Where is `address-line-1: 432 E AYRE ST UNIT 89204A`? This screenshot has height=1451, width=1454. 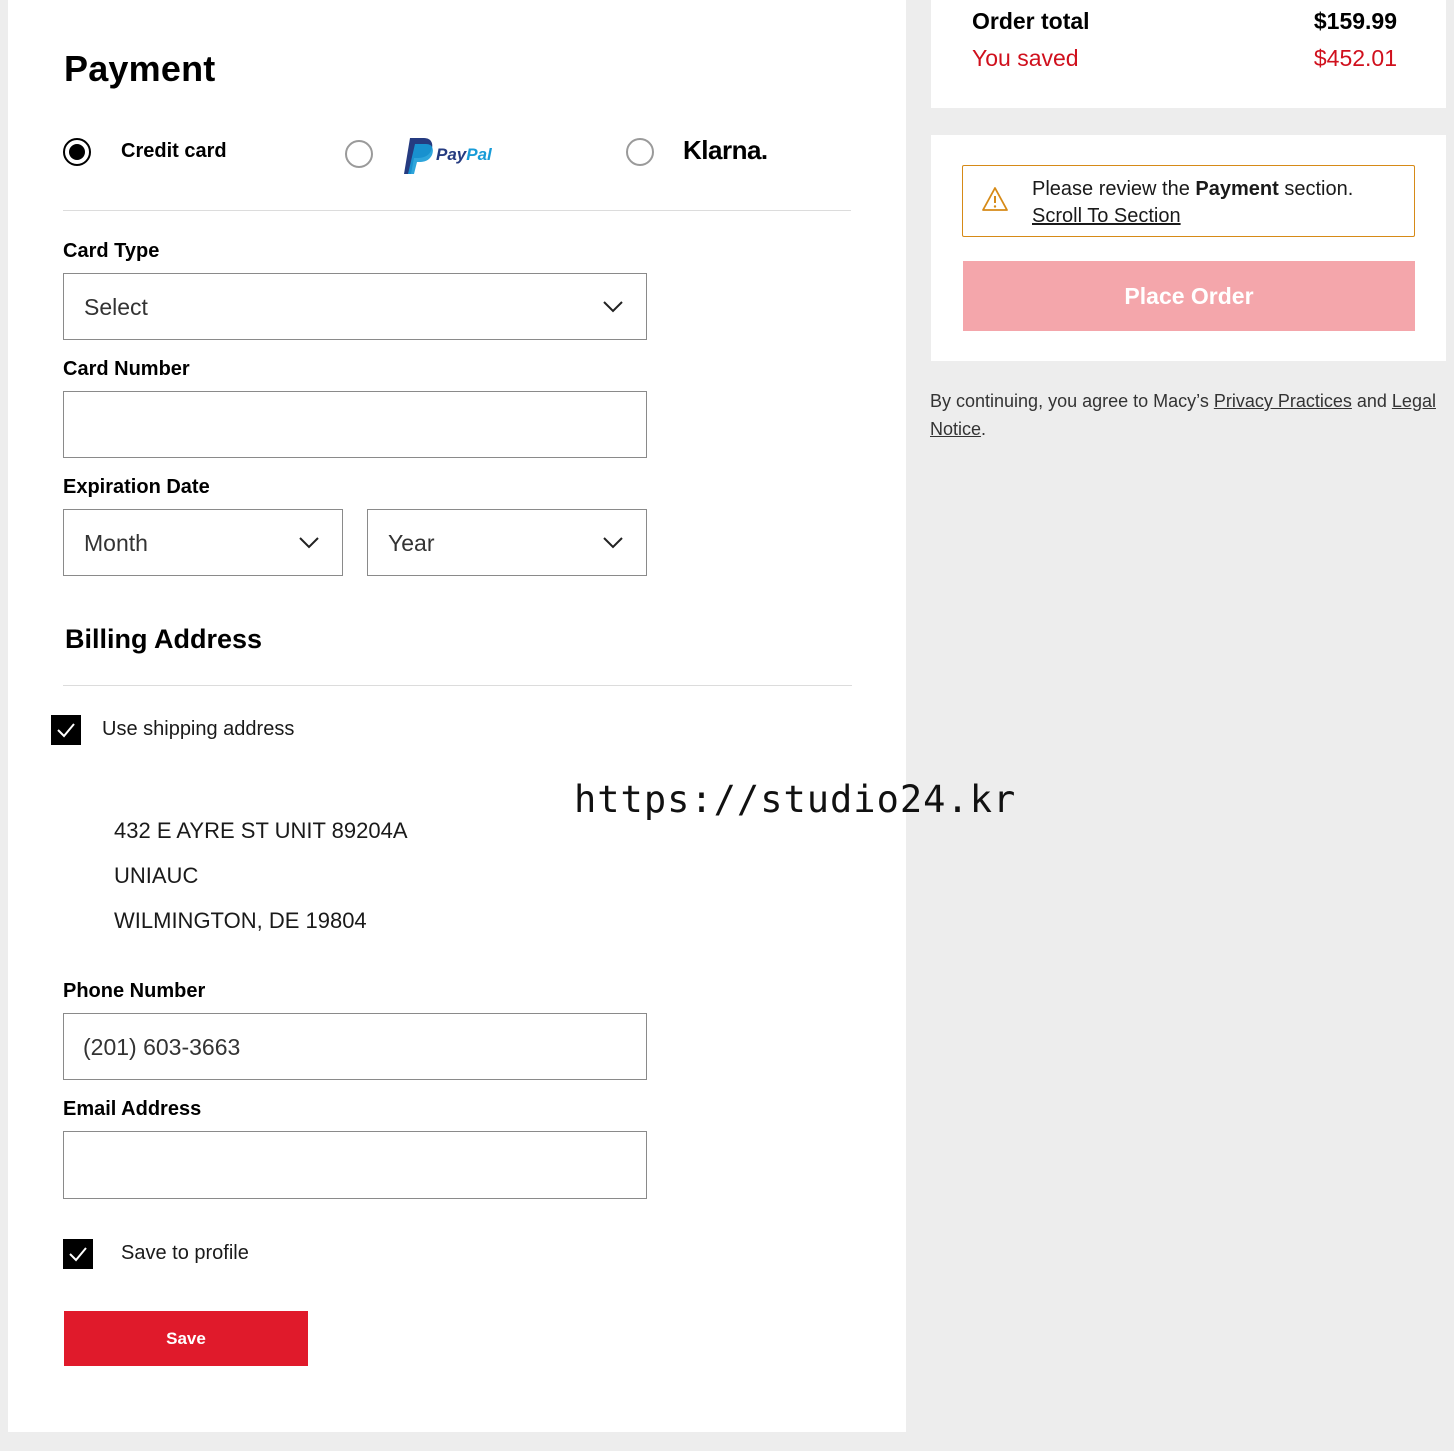
address-line-1: 432 E AYRE ST UNIT 89204A is located at coordinates (261, 830).